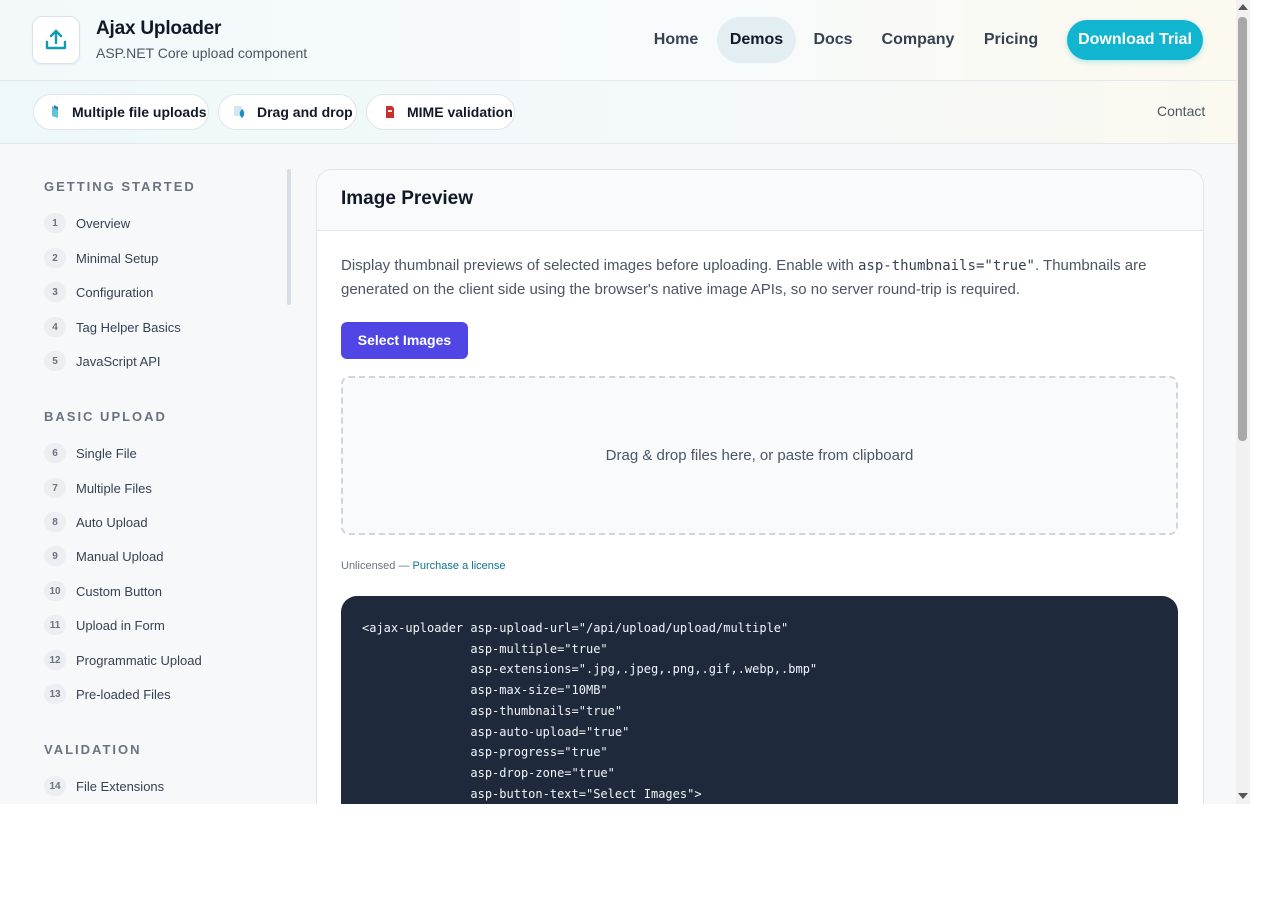  Describe the element at coordinates (123, 694) in the screenshot. I see `sidebar-item-label: Pre-loaded Files` at that location.